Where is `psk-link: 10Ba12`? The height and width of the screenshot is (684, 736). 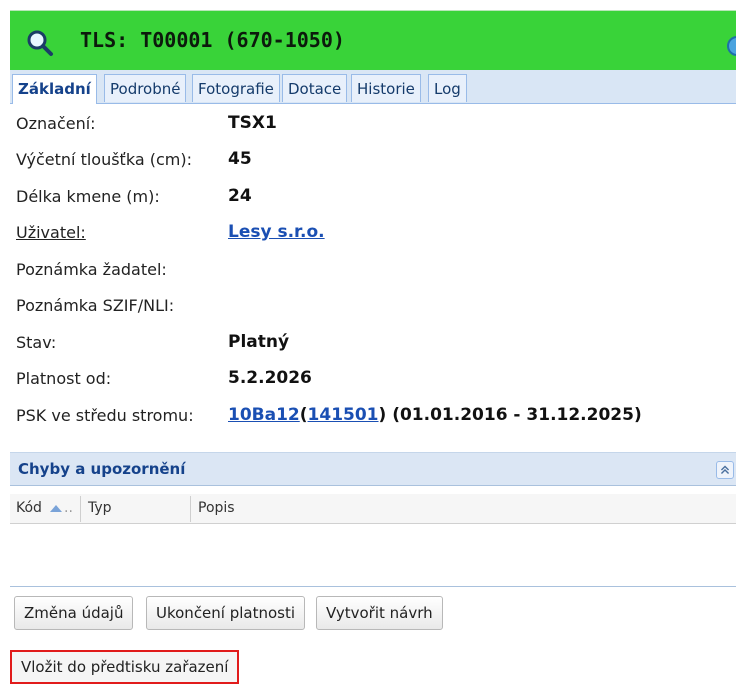
psk-link: 10Ba12 is located at coordinates (264, 415).